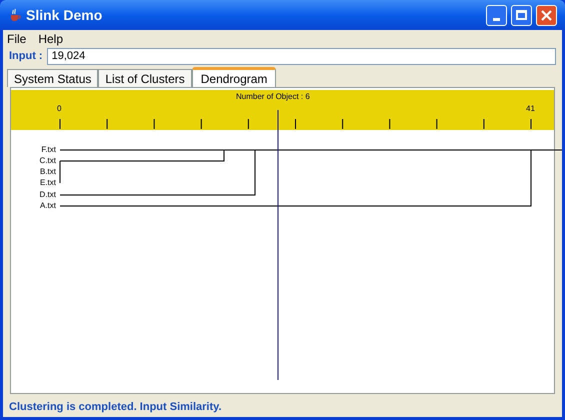  I want to click on scale-label: 0, so click(59, 109).